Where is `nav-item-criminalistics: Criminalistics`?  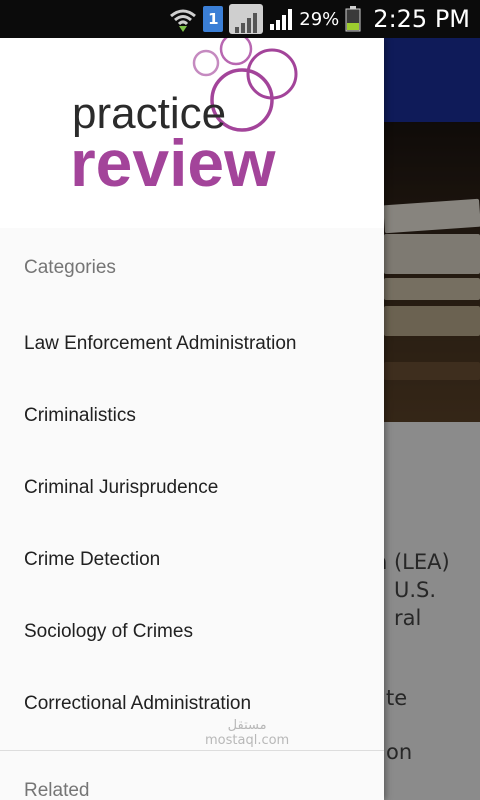
nav-item-criminalistics: Criminalistics is located at coordinates (192, 416).